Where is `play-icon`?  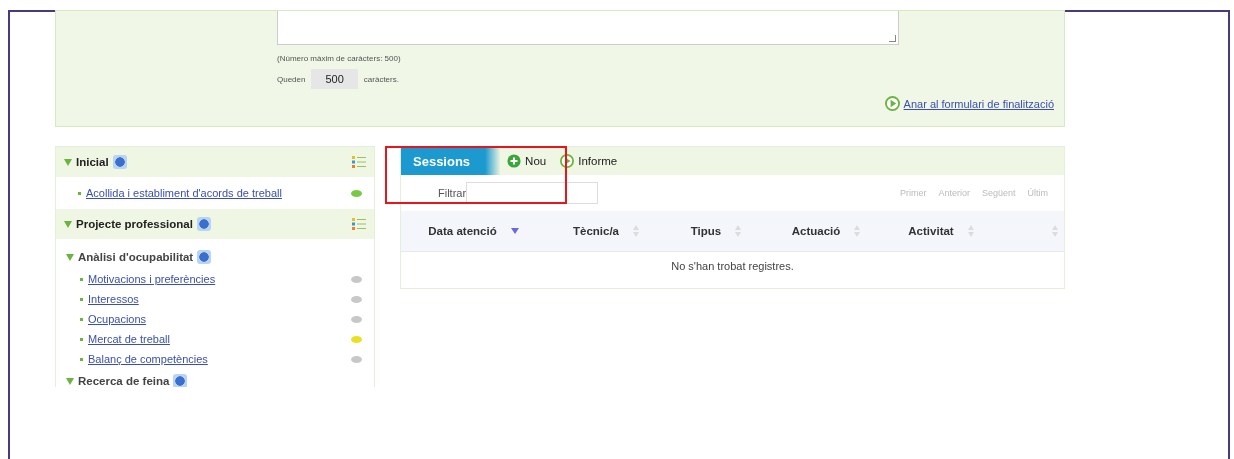 play-icon is located at coordinates (892, 103).